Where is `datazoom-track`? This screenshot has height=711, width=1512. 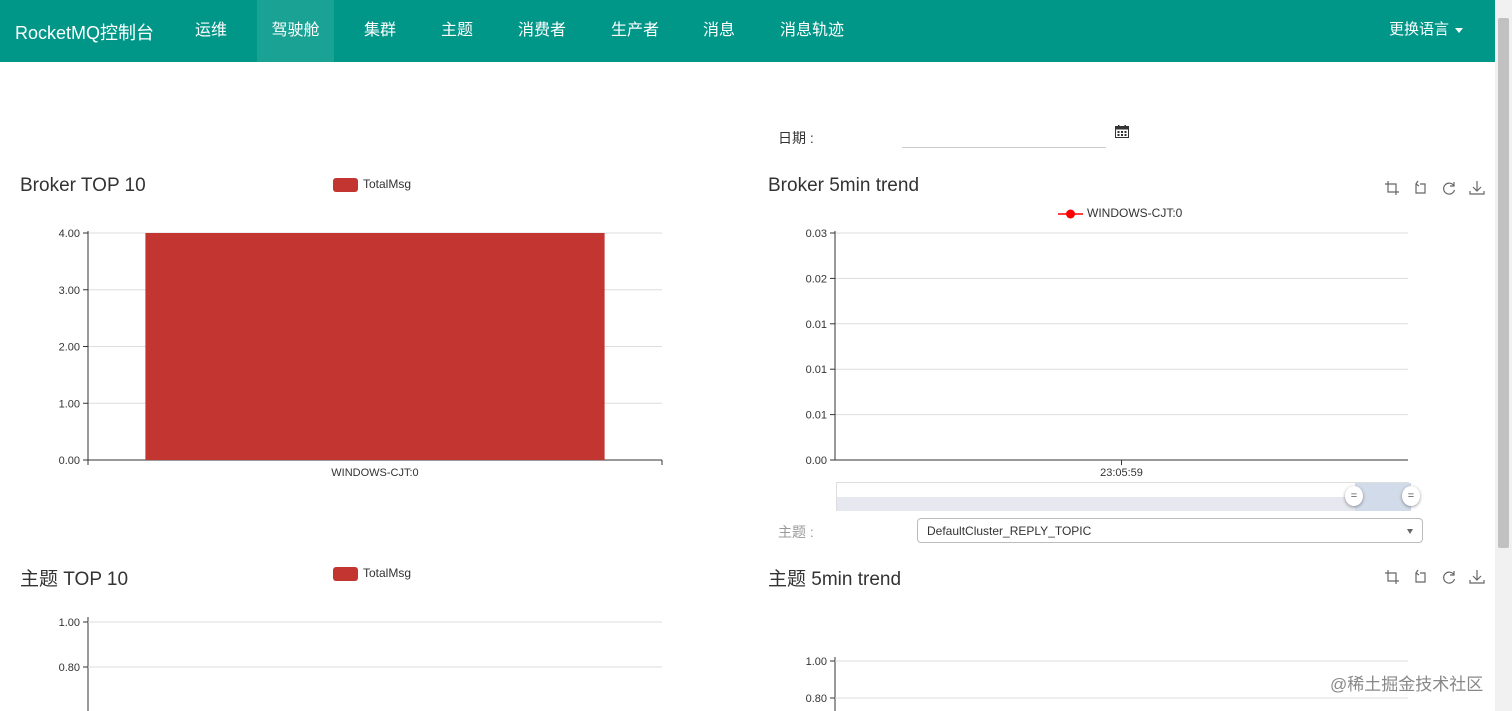 datazoom-track is located at coordinates (1122, 504).